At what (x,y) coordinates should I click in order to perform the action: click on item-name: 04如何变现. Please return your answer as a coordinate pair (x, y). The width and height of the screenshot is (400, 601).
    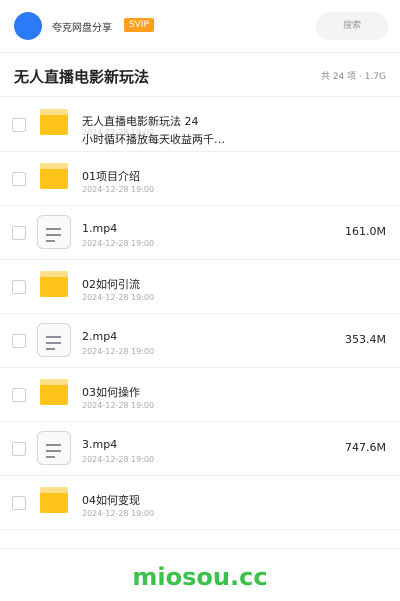
    Looking at the image, I should click on (111, 500).